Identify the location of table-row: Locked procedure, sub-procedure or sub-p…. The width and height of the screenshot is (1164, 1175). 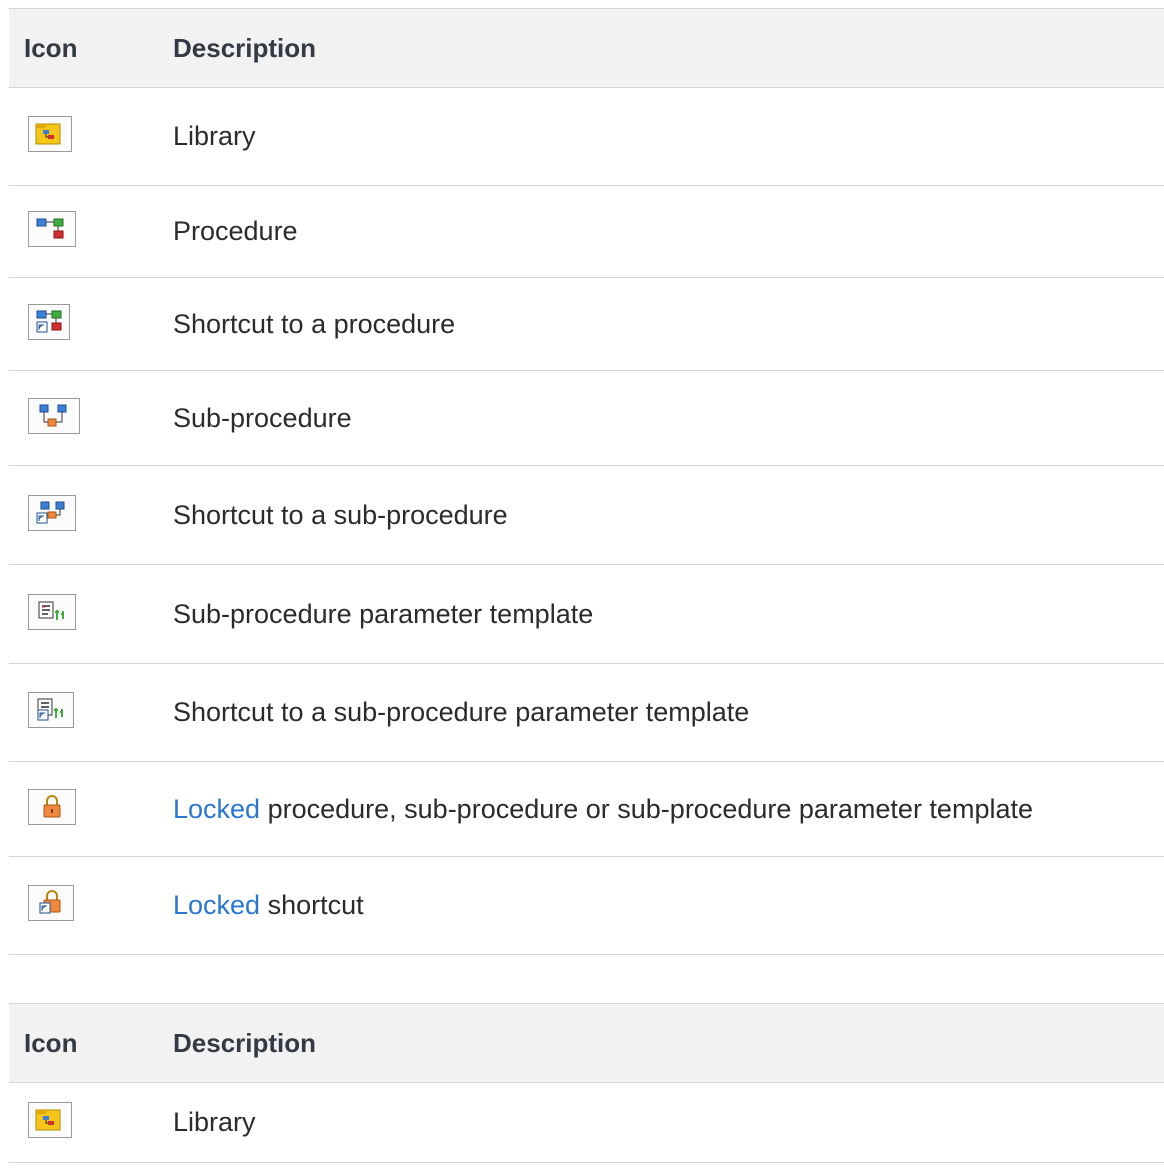
(586, 809).